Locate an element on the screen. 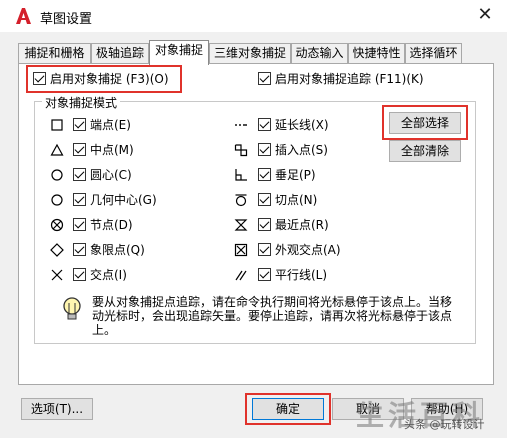 This screenshot has width=507, height=438. intersection-x-icon is located at coordinates (57, 275).